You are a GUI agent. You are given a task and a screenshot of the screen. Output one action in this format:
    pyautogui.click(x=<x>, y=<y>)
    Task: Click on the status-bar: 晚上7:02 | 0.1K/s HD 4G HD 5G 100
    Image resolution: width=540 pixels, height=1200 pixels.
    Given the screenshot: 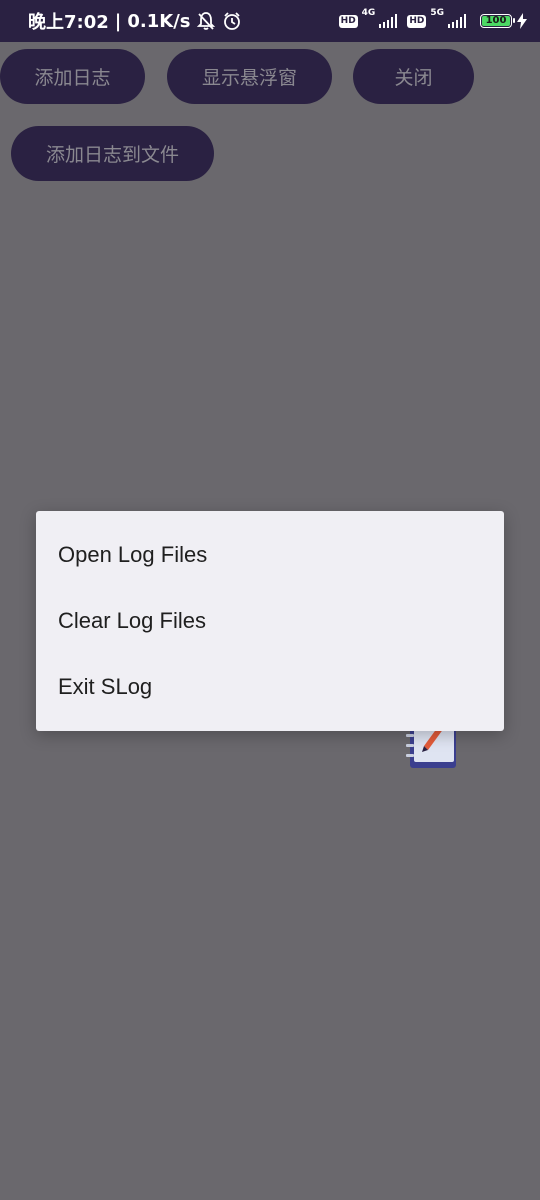 What is the action you would take?
    pyautogui.click(x=270, y=21)
    